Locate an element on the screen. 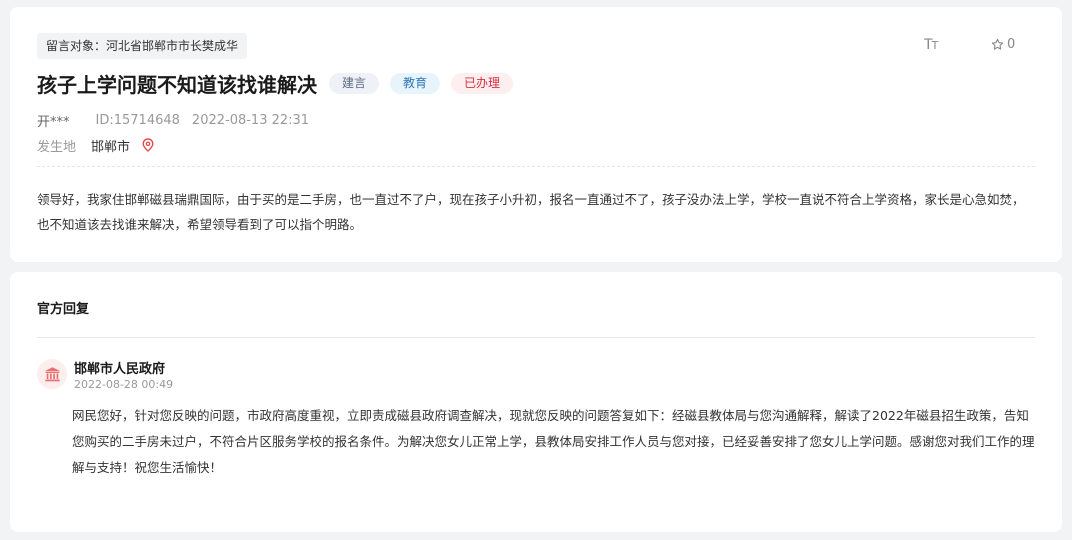 This screenshot has width=1072, height=540. favorite-button: 0 is located at coordinates (1003, 44).